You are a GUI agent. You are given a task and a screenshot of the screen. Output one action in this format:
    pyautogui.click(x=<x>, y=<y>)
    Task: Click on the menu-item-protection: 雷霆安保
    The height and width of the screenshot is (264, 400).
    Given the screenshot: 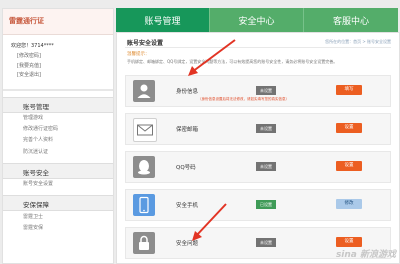 What is the action you would take?
    pyautogui.click(x=33, y=228)
    